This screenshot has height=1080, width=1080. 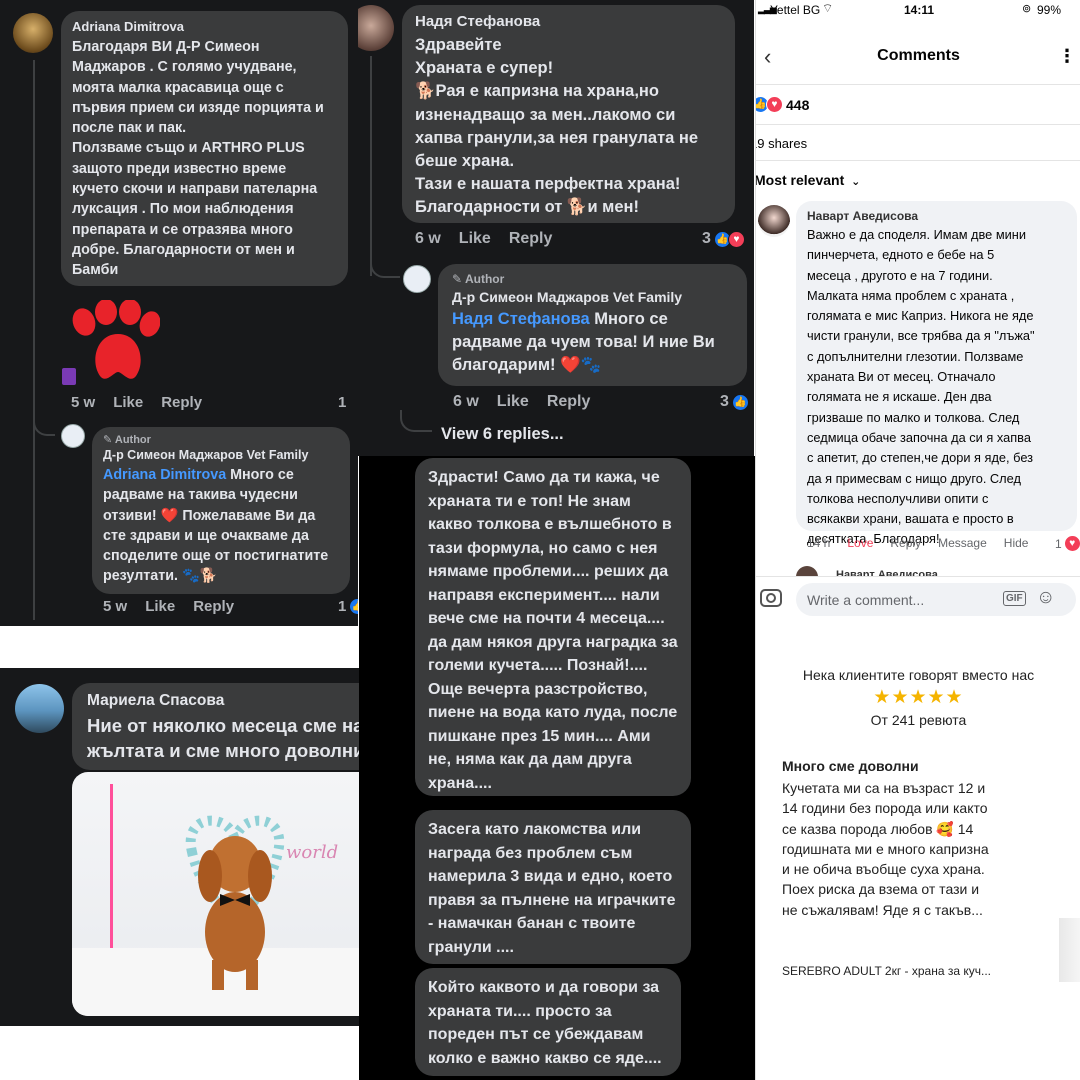 What do you see at coordinates (771, 598) in the screenshot?
I see `camera-lens-icon` at bounding box center [771, 598].